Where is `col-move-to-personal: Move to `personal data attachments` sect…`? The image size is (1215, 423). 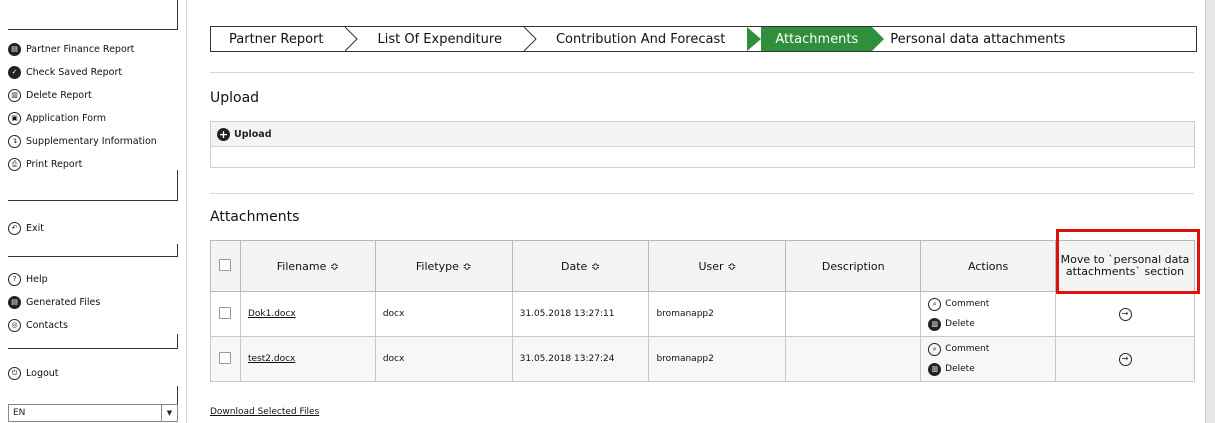 col-move-to-personal: Move to `personal data attachments` sect… is located at coordinates (1125, 266).